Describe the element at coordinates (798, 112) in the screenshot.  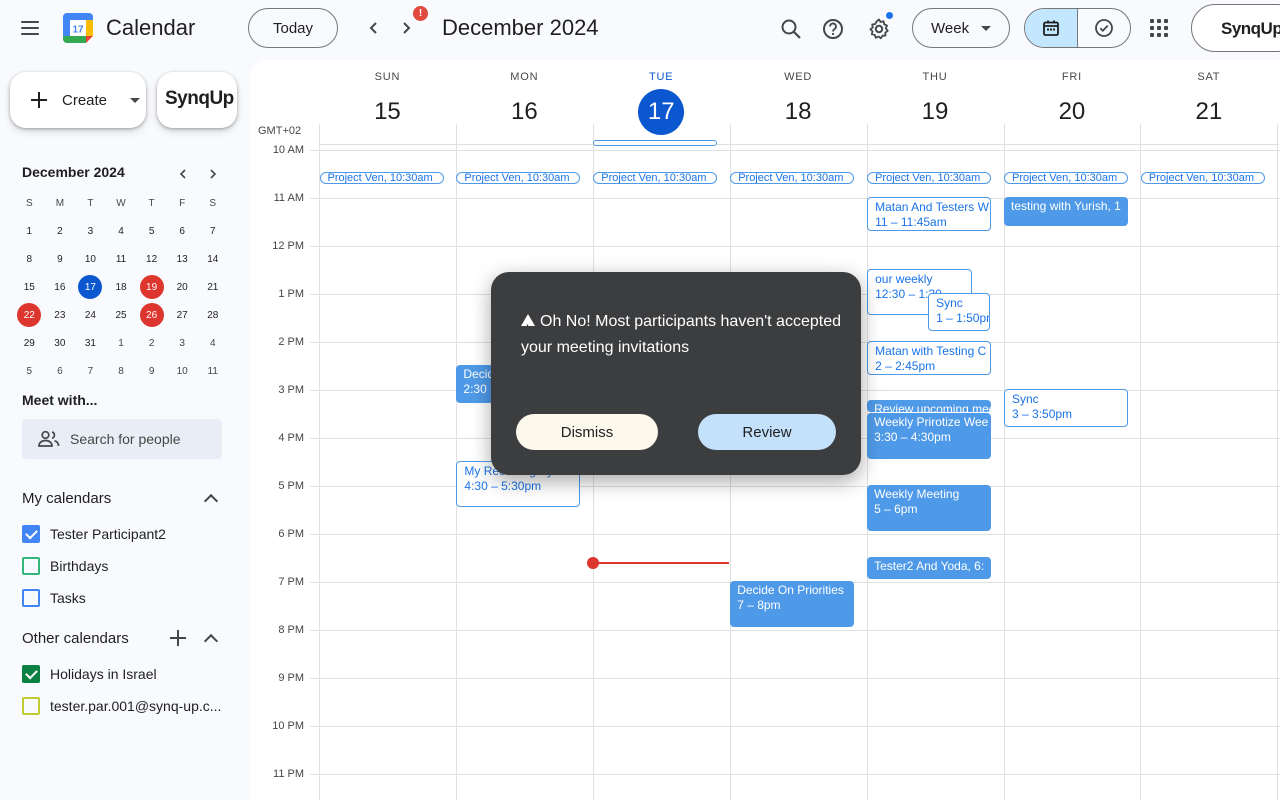
I see `day-number: 18` at that location.